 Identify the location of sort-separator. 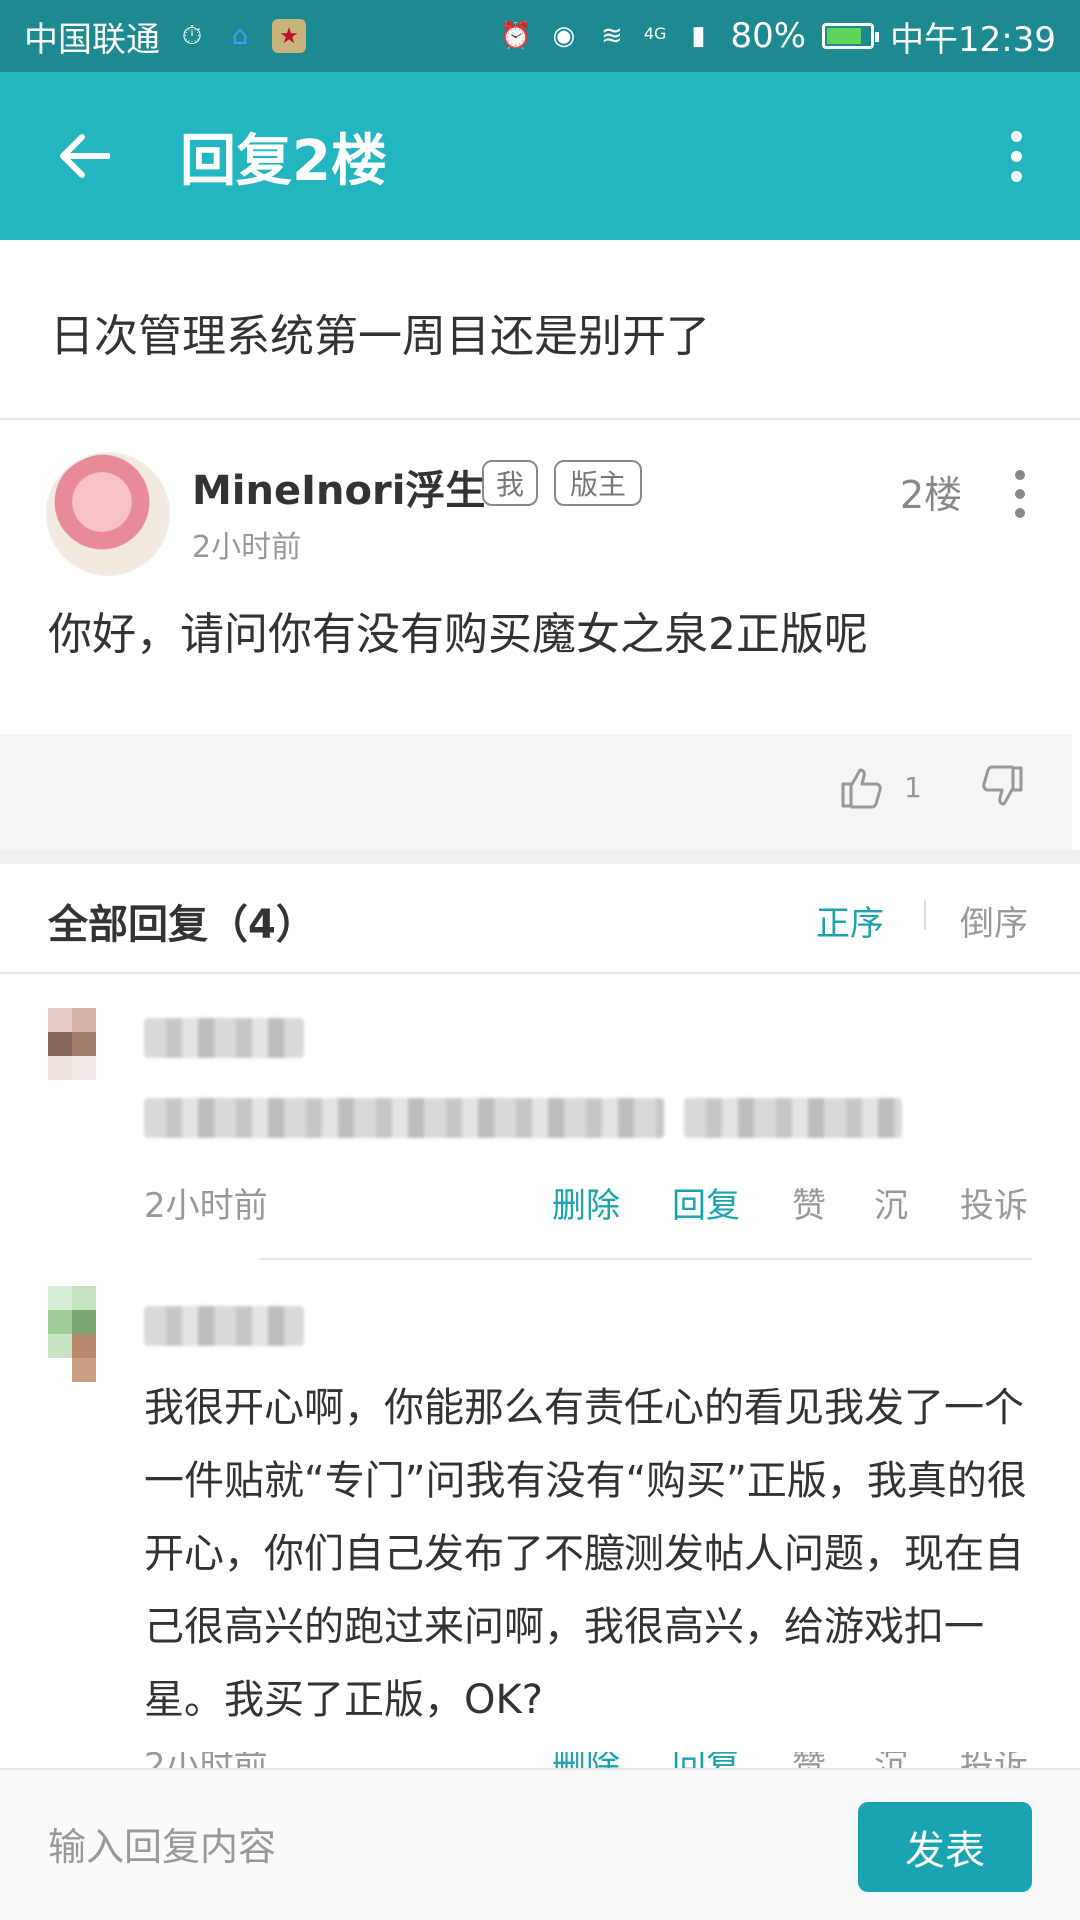
(925, 915).